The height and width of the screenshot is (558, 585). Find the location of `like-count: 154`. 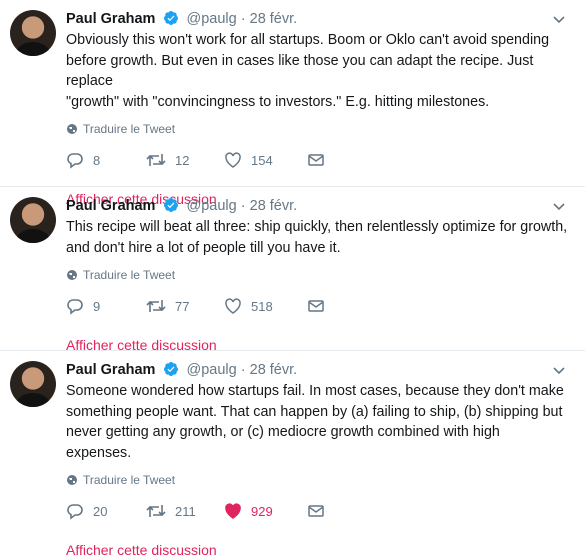

like-count: 154 is located at coordinates (262, 160).